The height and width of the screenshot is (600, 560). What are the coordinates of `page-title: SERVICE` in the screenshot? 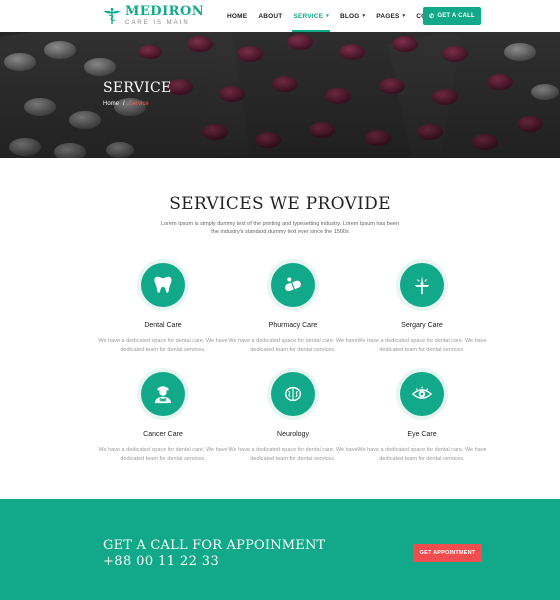 It's located at (137, 88).